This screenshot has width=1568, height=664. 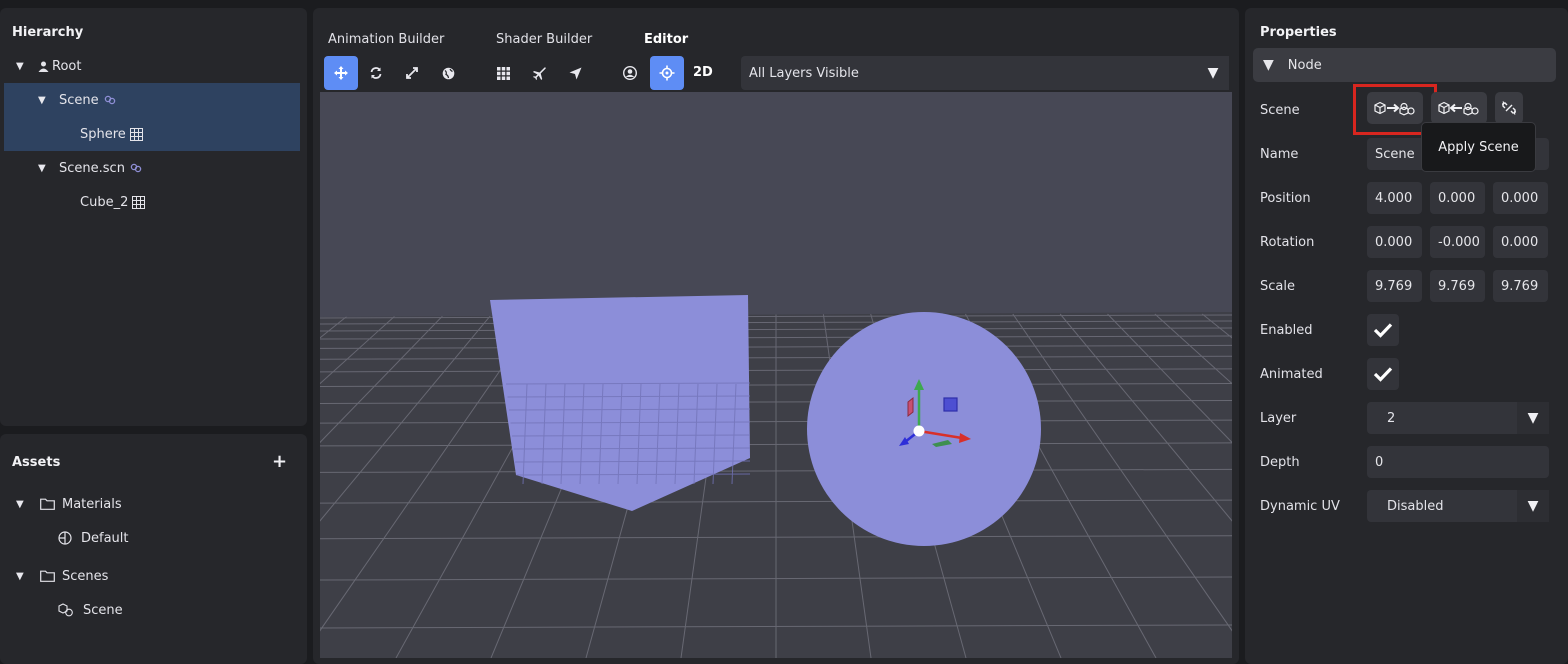 What do you see at coordinates (36, 462) in the screenshot?
I see `assets-title: Assets` at bounding box center [36, 462].